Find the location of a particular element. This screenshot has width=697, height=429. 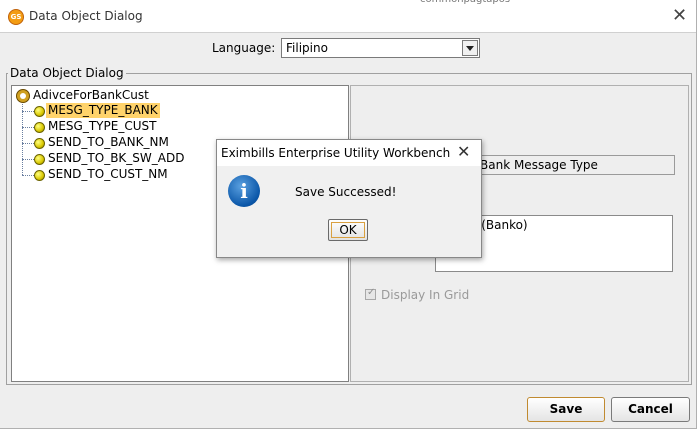

gear-icon is located at coordinates (23, 96).